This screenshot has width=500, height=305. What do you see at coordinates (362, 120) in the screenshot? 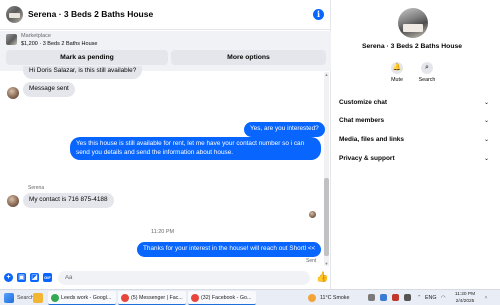
I see `section-label: Chat members` at bounding box center [362, 120].